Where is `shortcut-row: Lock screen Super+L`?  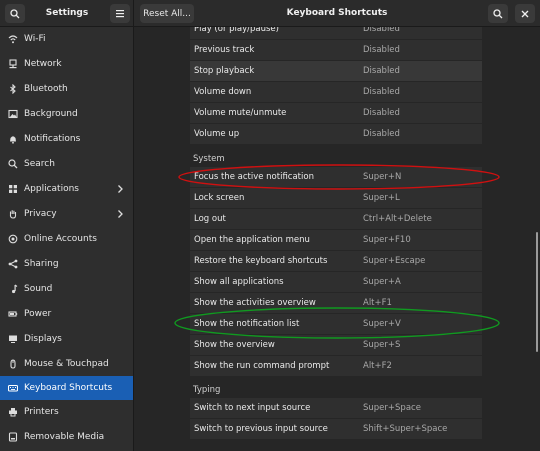 shortcut-row: Lock screen Super+L is located at coordinates (336, 198).